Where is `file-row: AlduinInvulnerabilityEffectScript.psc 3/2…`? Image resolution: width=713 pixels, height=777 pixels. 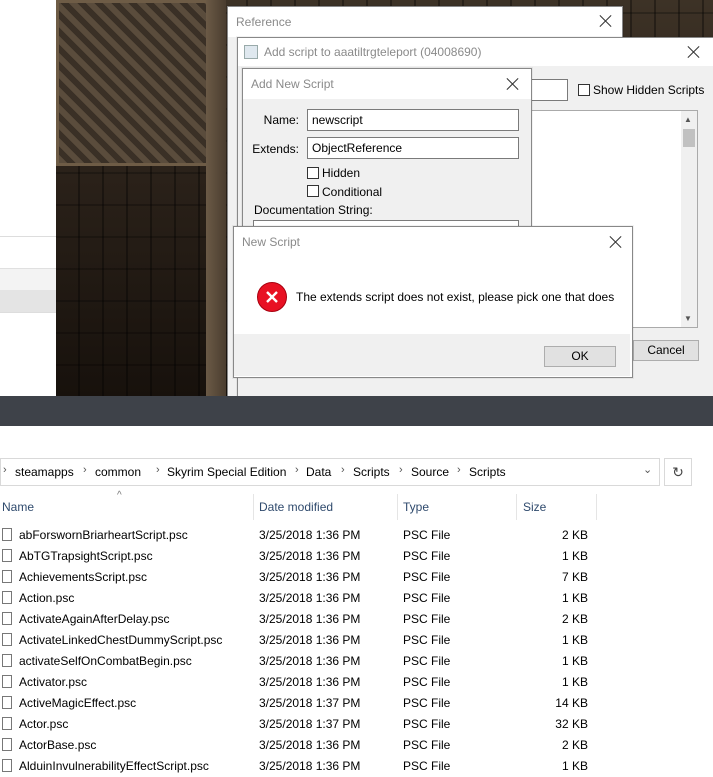
file-row: AlduinInvulnerabilityEffectScript.psc 3/2… is located at coordinates (356, 766).